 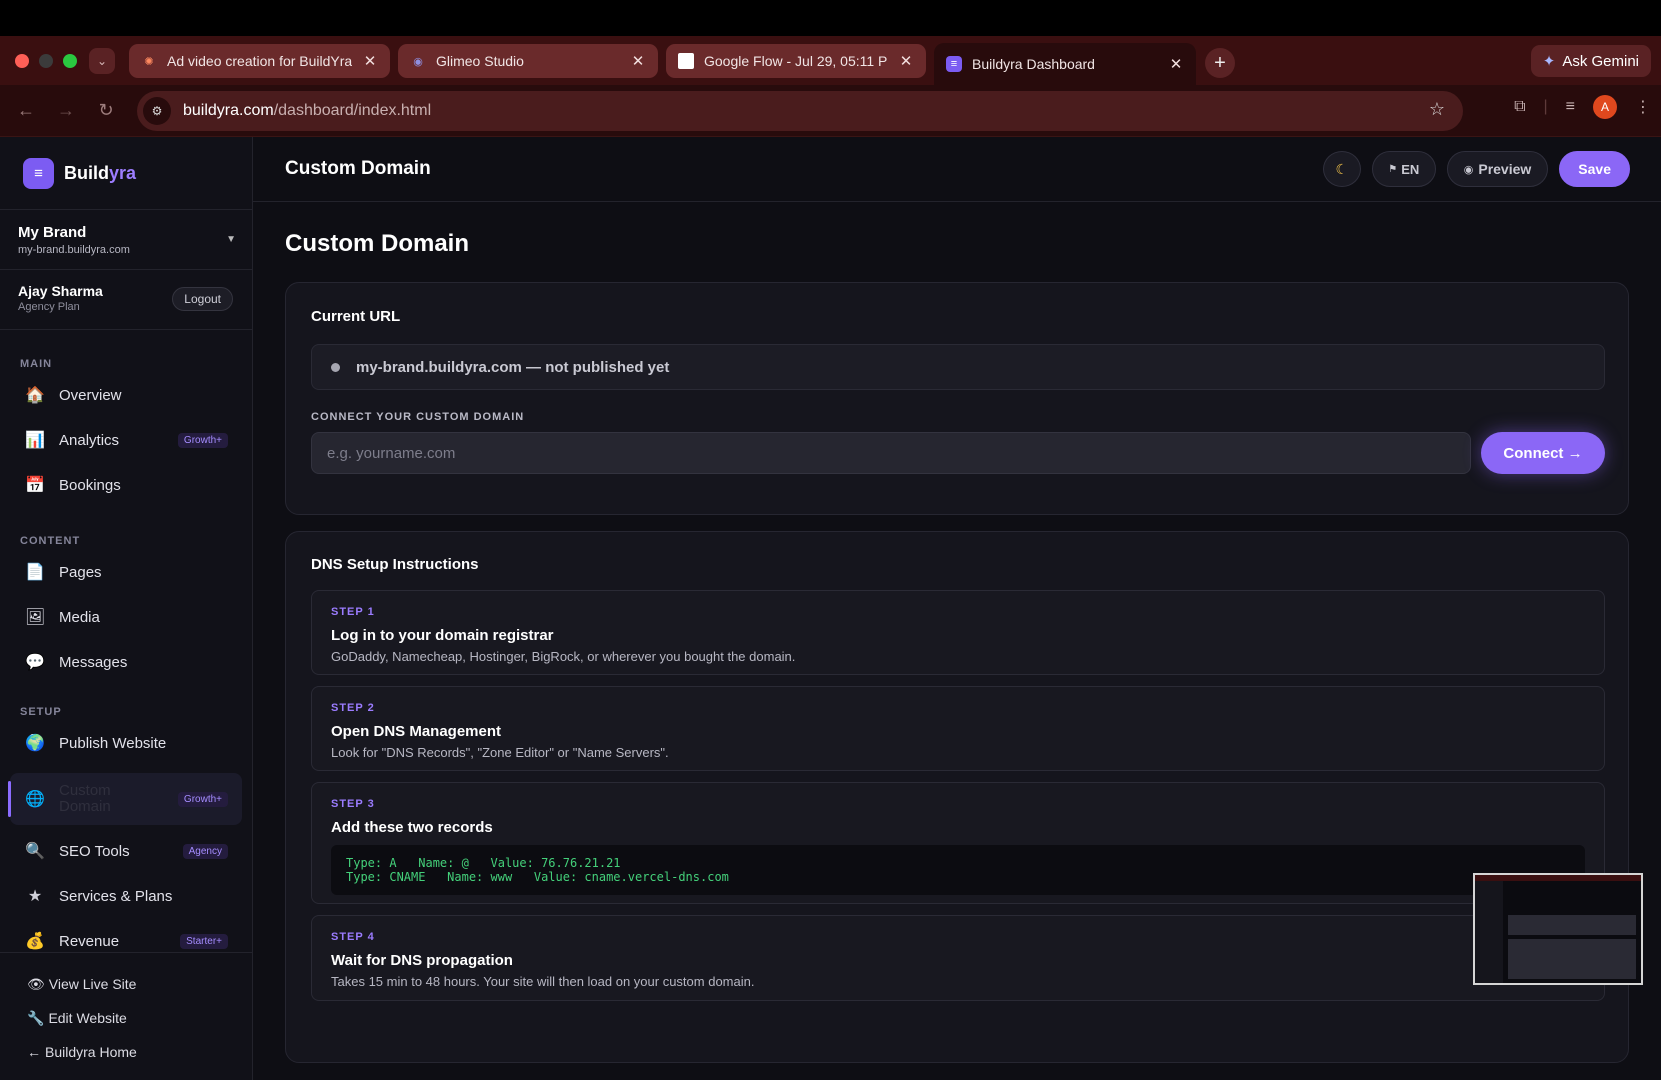 I want to click on site-info-icon: ⚙, so click(x=157, y=111).